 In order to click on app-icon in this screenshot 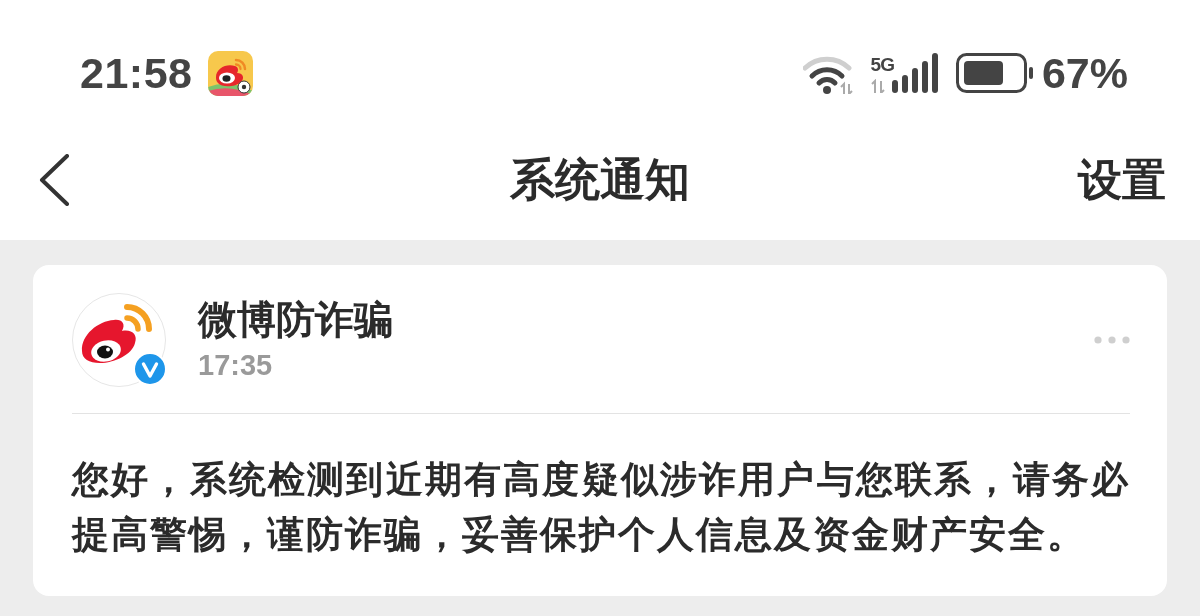, I will do `click(231, 73)`.